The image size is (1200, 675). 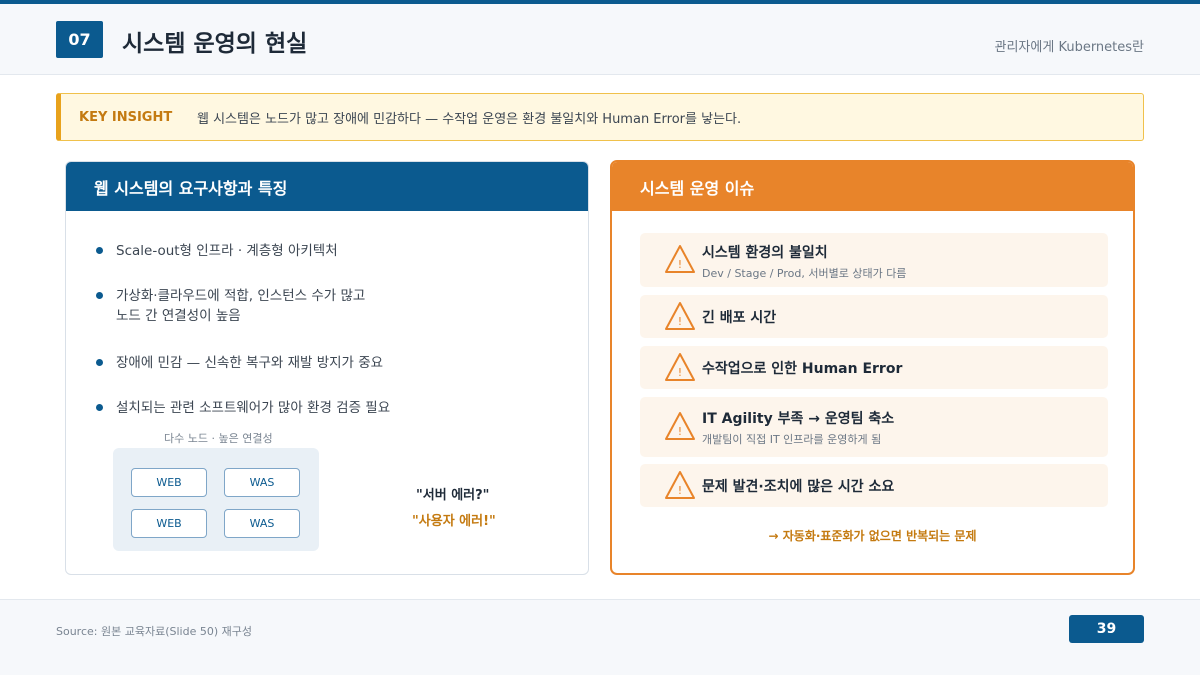 What do you see at coordinates (872, 186) in the screenshot?
I see `operations-issues-title: 시스템 운영 이슈` at bounding box center [872, 186].